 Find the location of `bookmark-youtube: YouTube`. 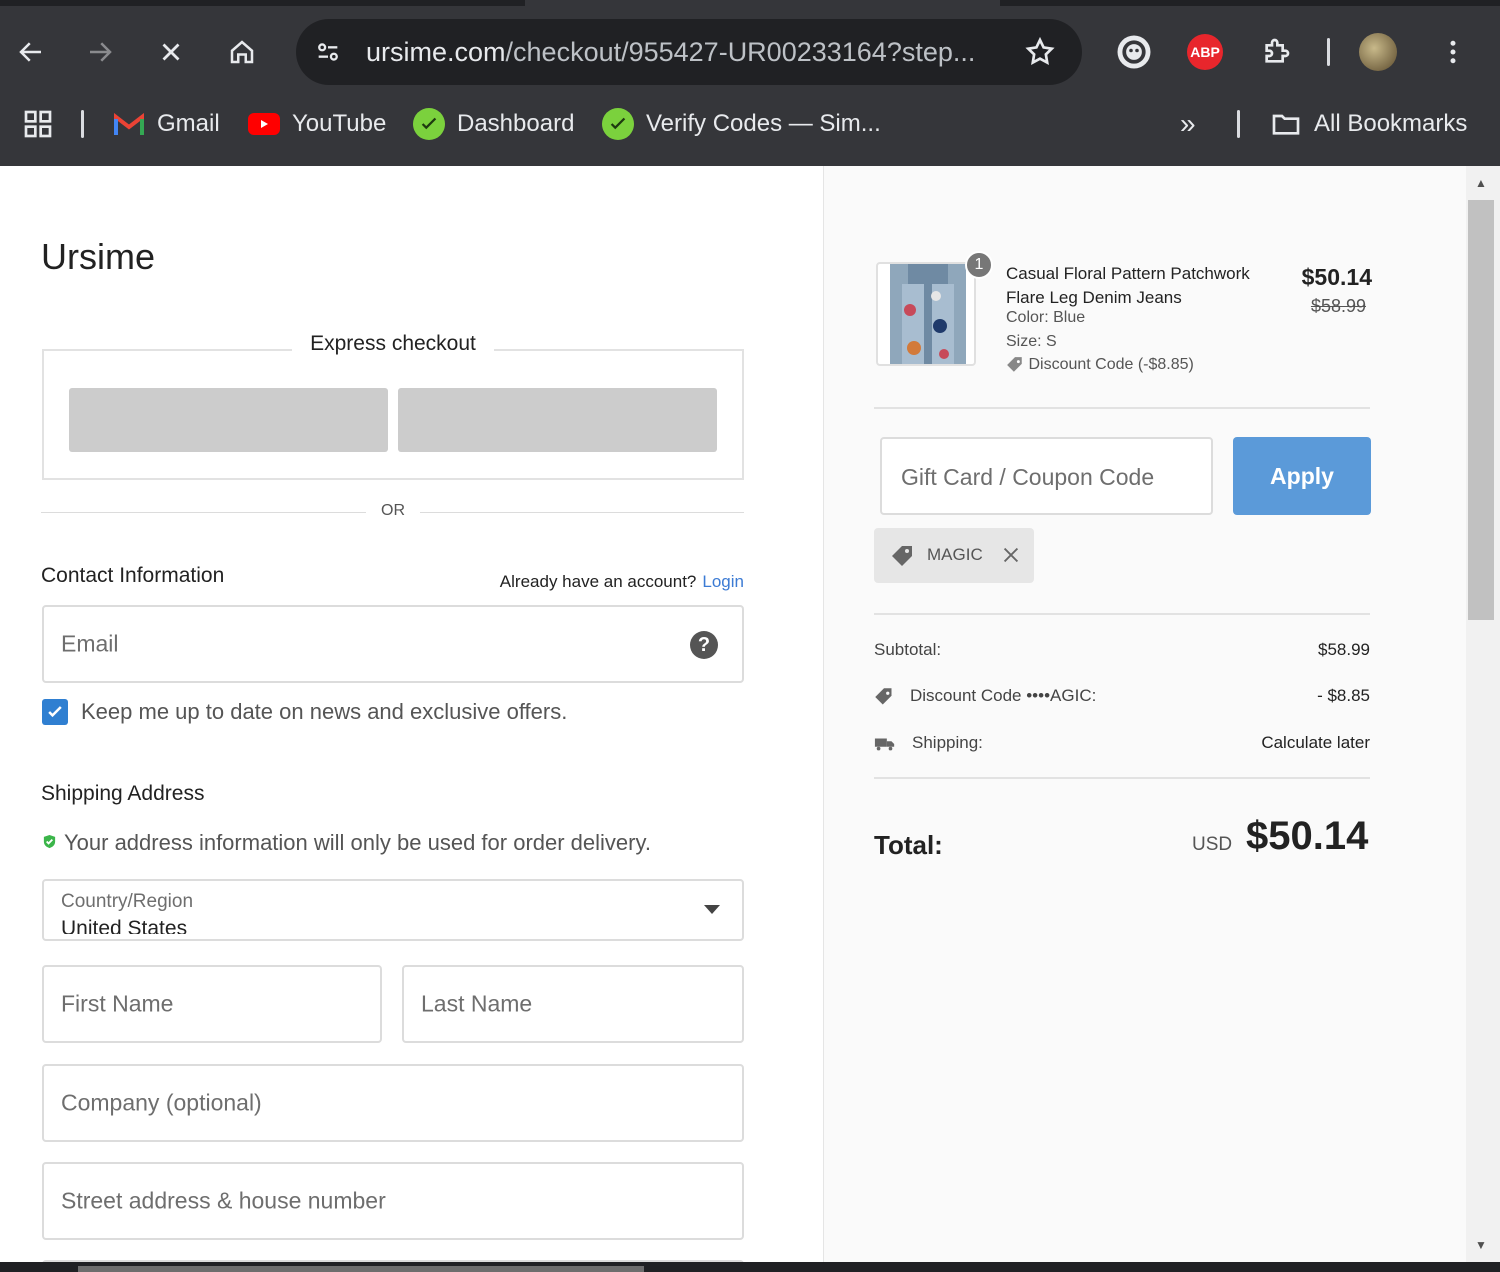

bookmark-youtube: YouTube is located at coordinates (317, 124).